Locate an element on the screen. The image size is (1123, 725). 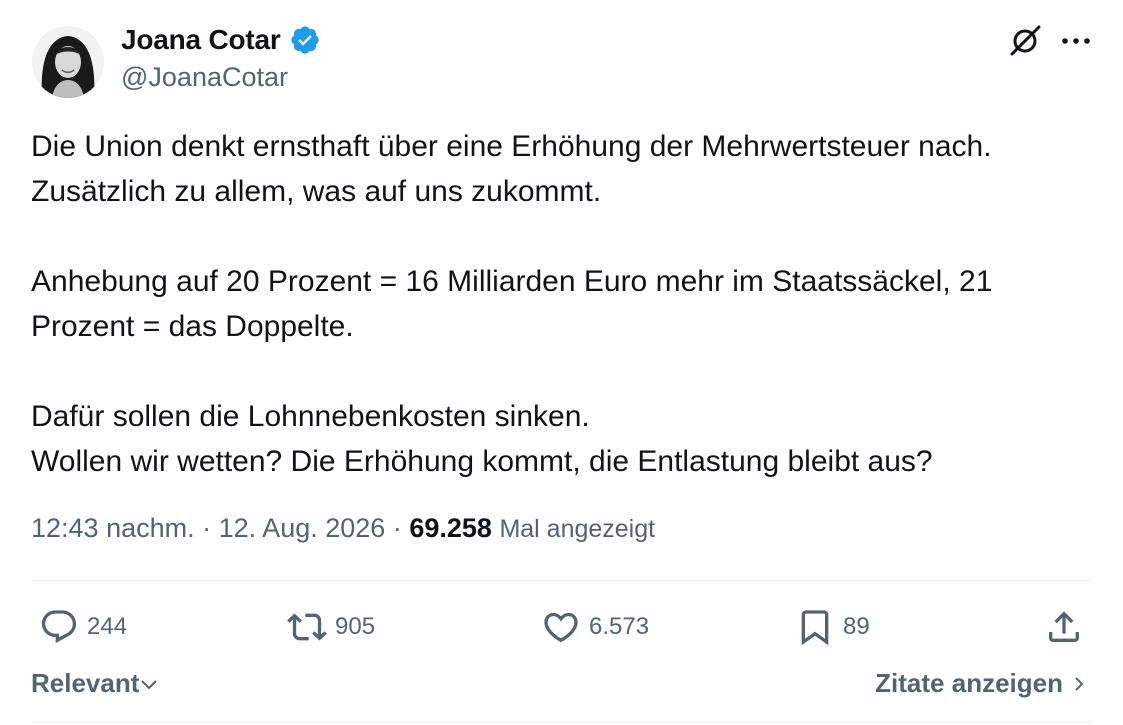
avatar is located at coordinates (68, 62).